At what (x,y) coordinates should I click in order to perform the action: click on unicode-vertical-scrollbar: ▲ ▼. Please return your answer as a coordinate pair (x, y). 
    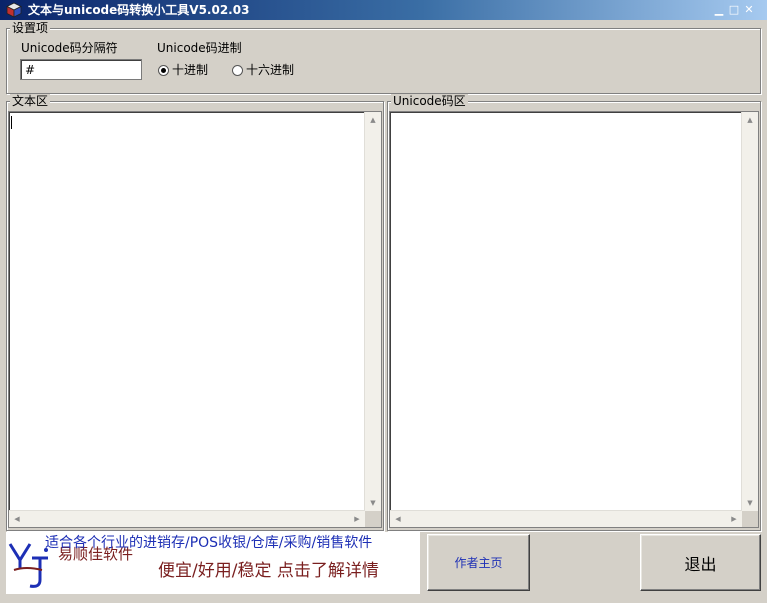
    Looking at the image, I should click on (749, 311).